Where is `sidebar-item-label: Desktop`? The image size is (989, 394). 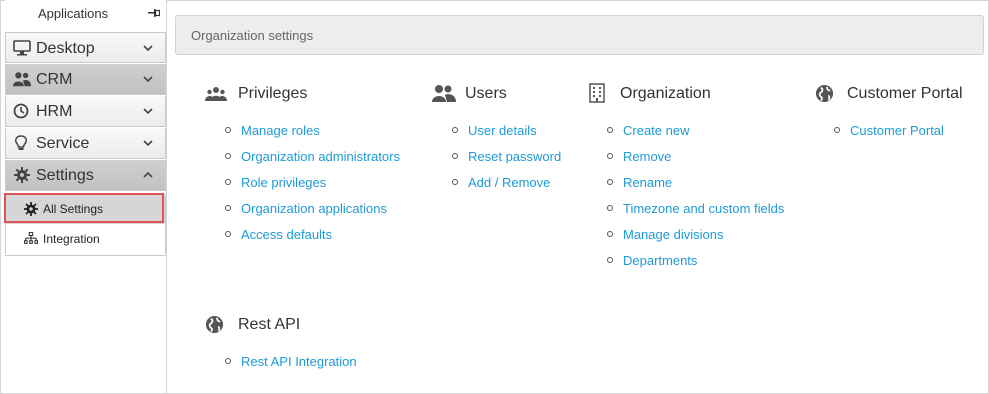 sidebar-item-label: Desktop is located at coordinates (65, 48).